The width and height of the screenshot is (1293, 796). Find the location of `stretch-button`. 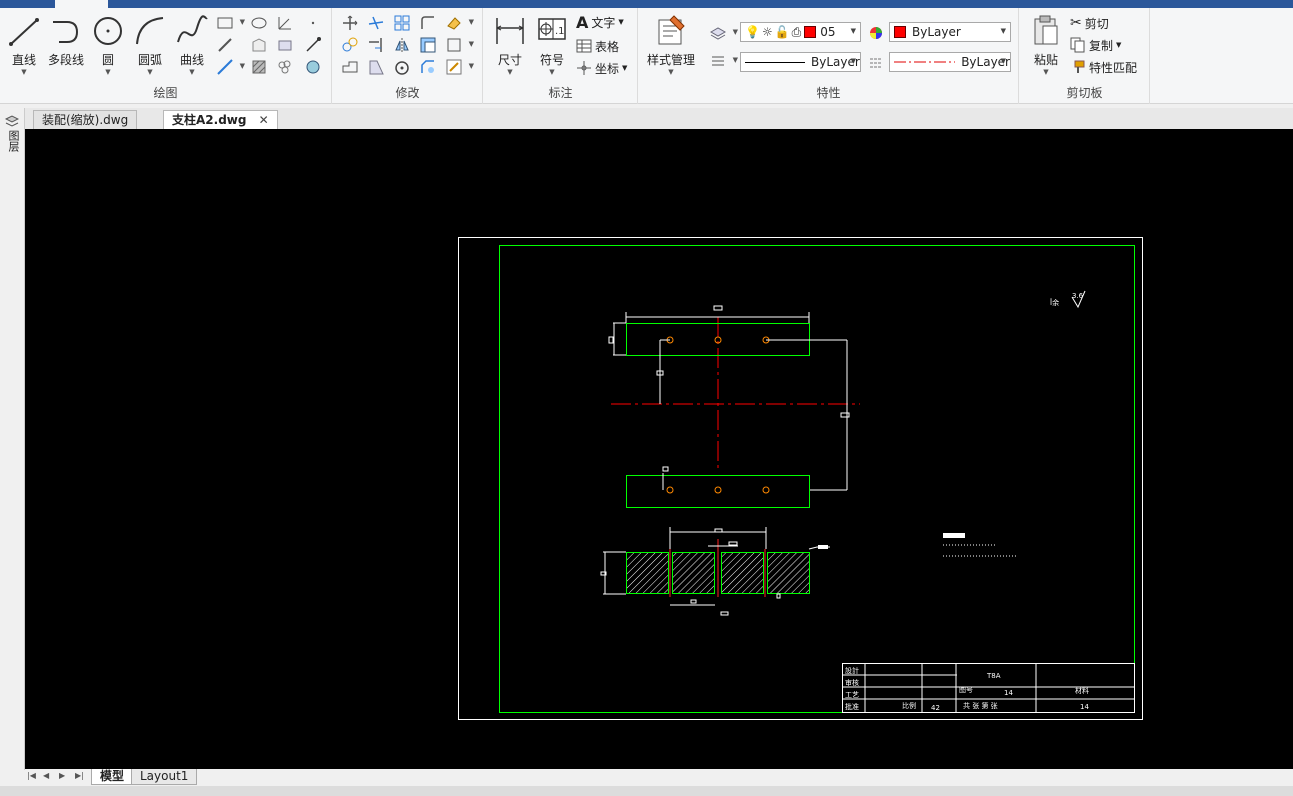

stretch-button is located at coordinates (352, 68).